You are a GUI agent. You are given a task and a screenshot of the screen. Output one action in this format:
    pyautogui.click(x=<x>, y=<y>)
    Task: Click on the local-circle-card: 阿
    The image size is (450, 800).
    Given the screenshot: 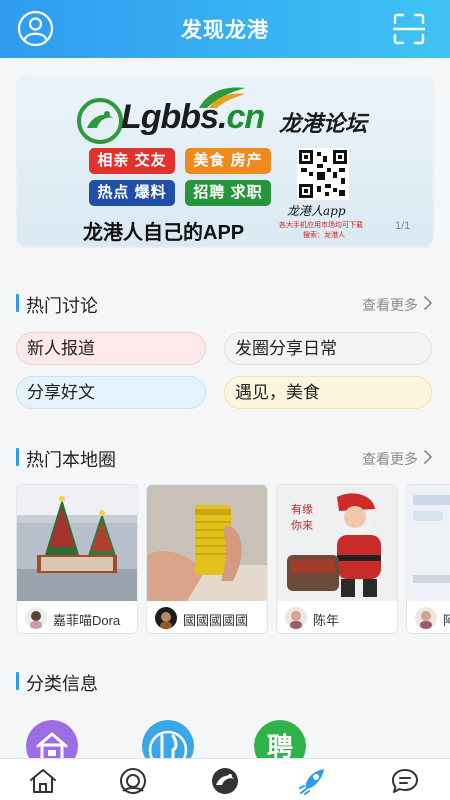 What is the action you would take?
    pyautogui.click(x=428, y=559)
    